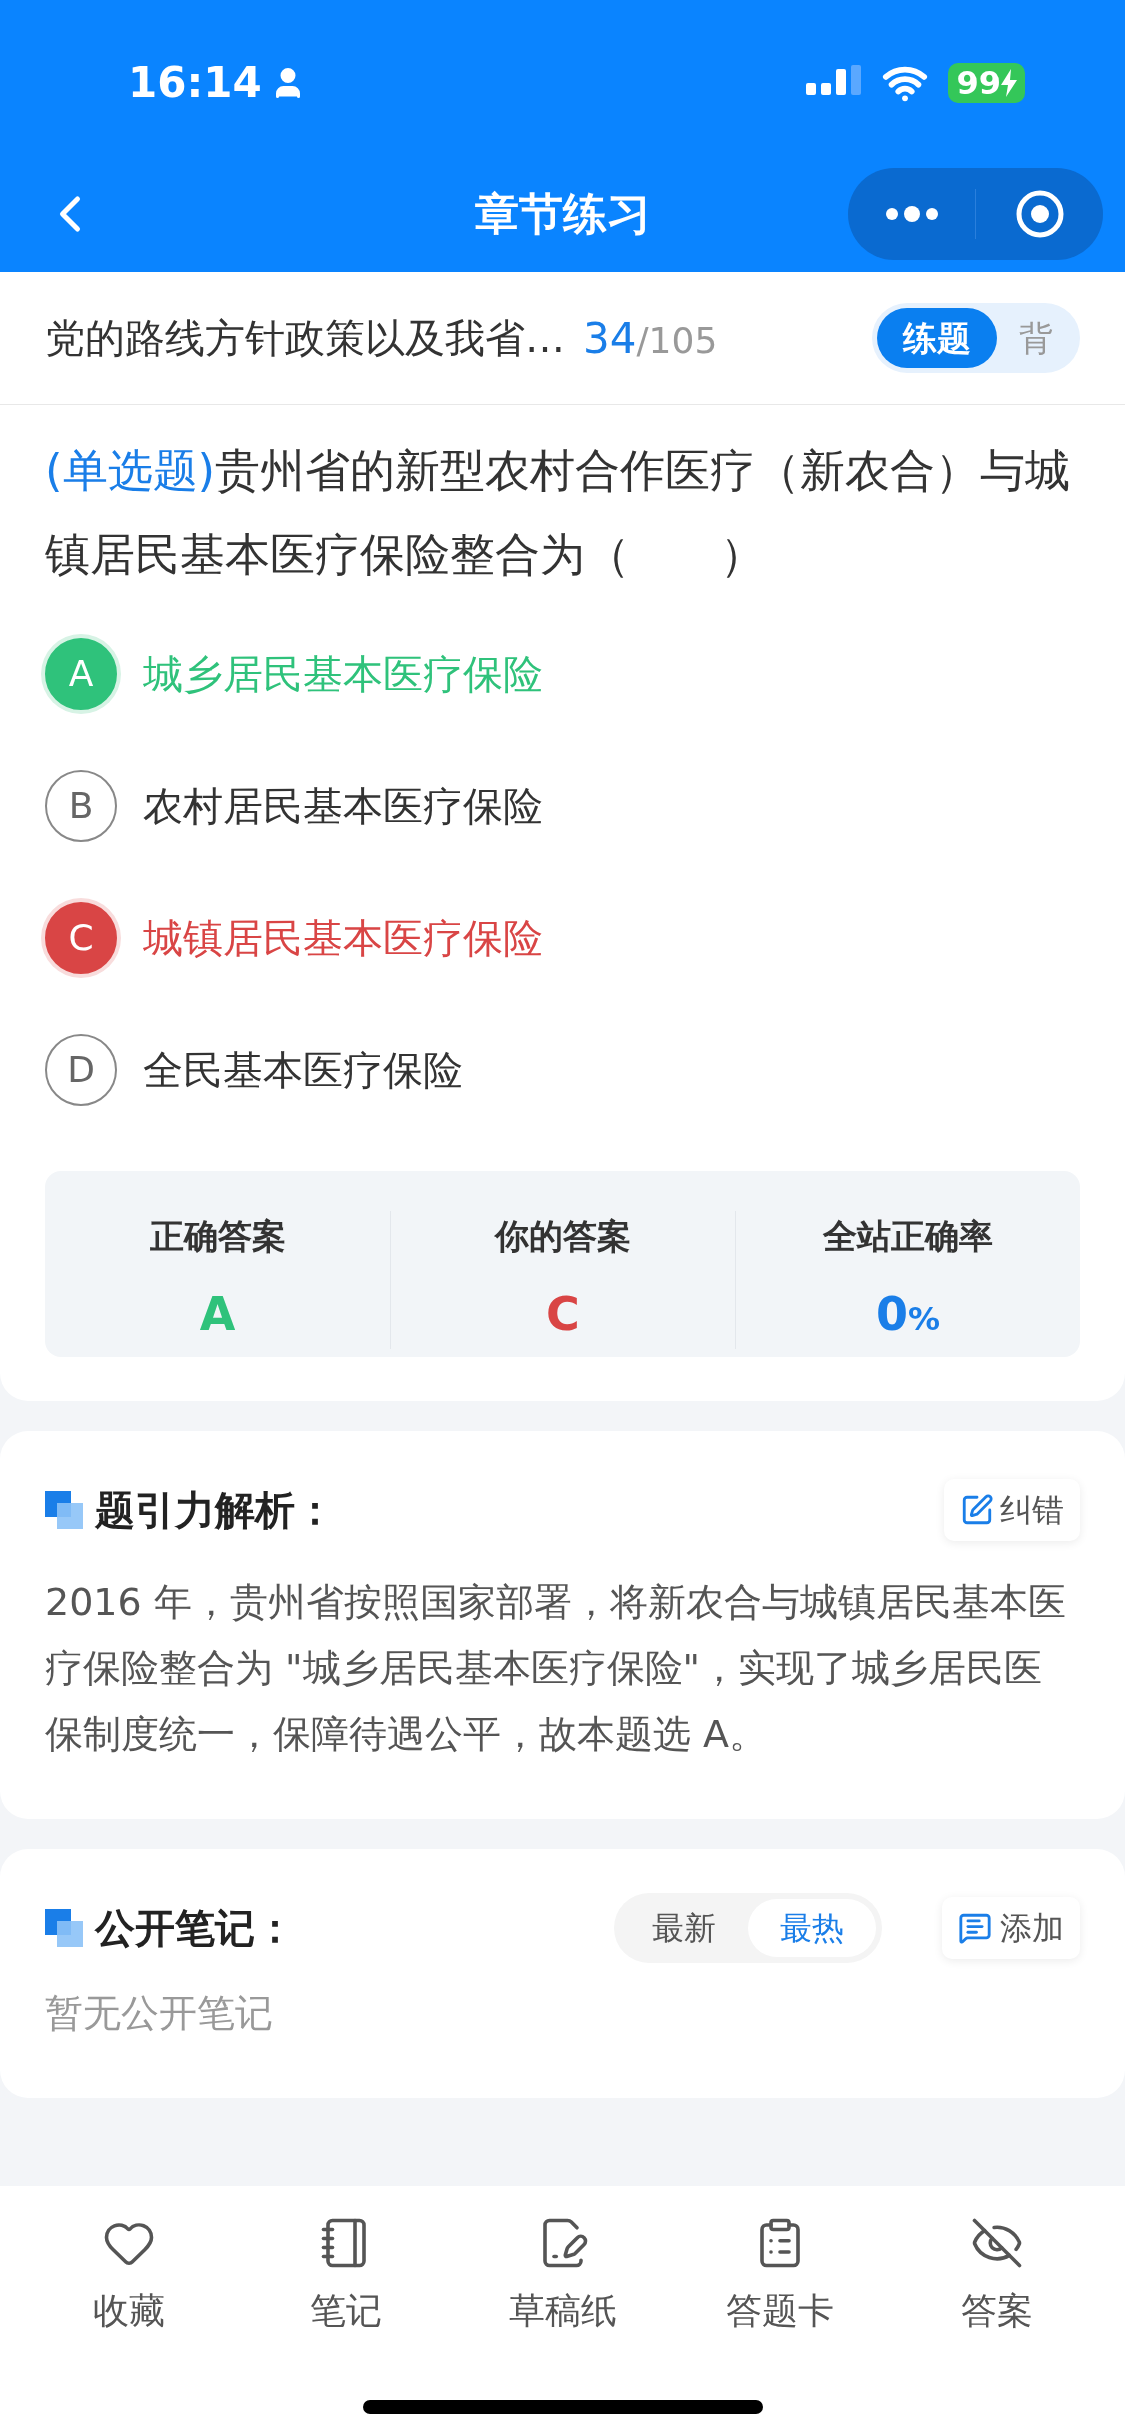 This screenshot has height=2436, width=1125. Describe the element at coordinates (908, 1314) in the screenshot. I see `result-value: 0%` at that location.